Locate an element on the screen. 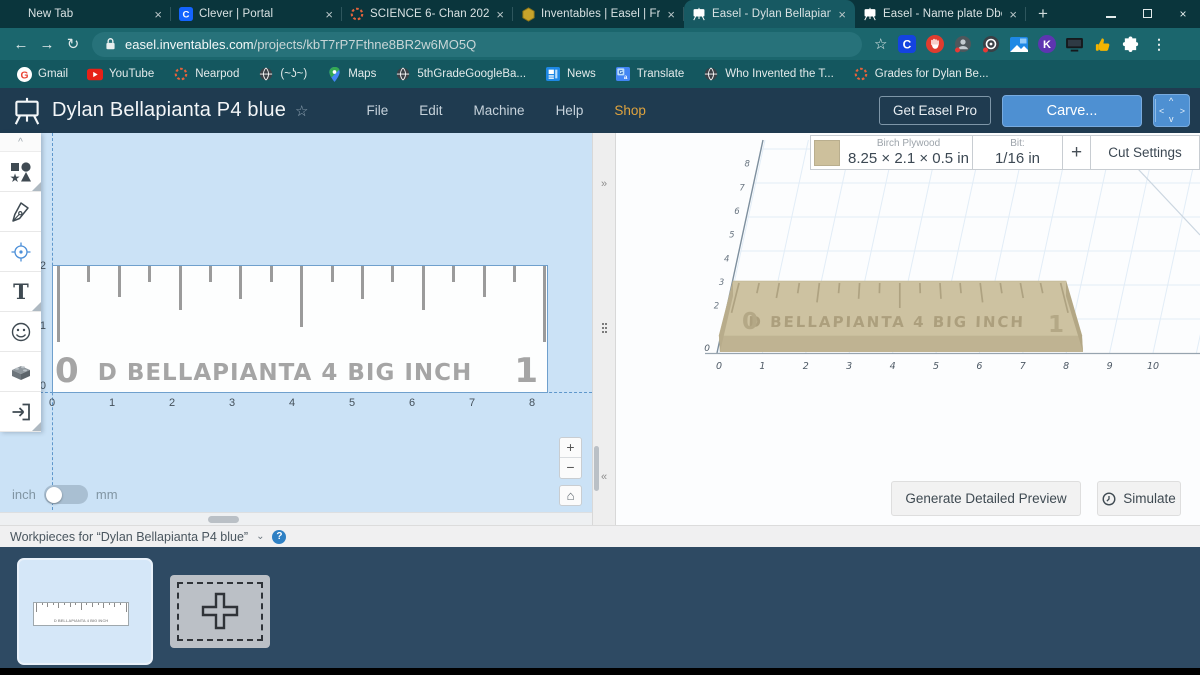  cast-icon is located at coordinates (1074, 44).